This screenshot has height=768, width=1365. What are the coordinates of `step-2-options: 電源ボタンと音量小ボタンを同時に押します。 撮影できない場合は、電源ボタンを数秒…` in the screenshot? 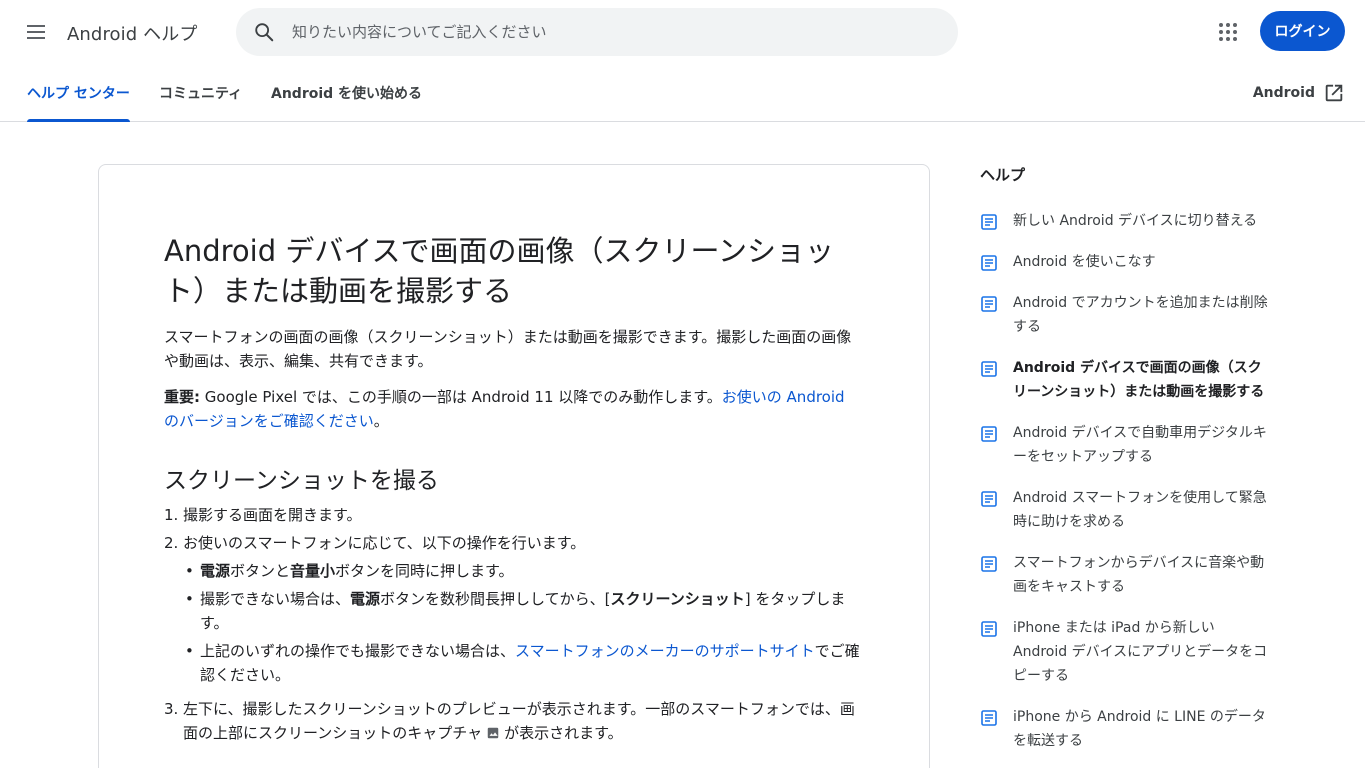 It's located at (523, 623).